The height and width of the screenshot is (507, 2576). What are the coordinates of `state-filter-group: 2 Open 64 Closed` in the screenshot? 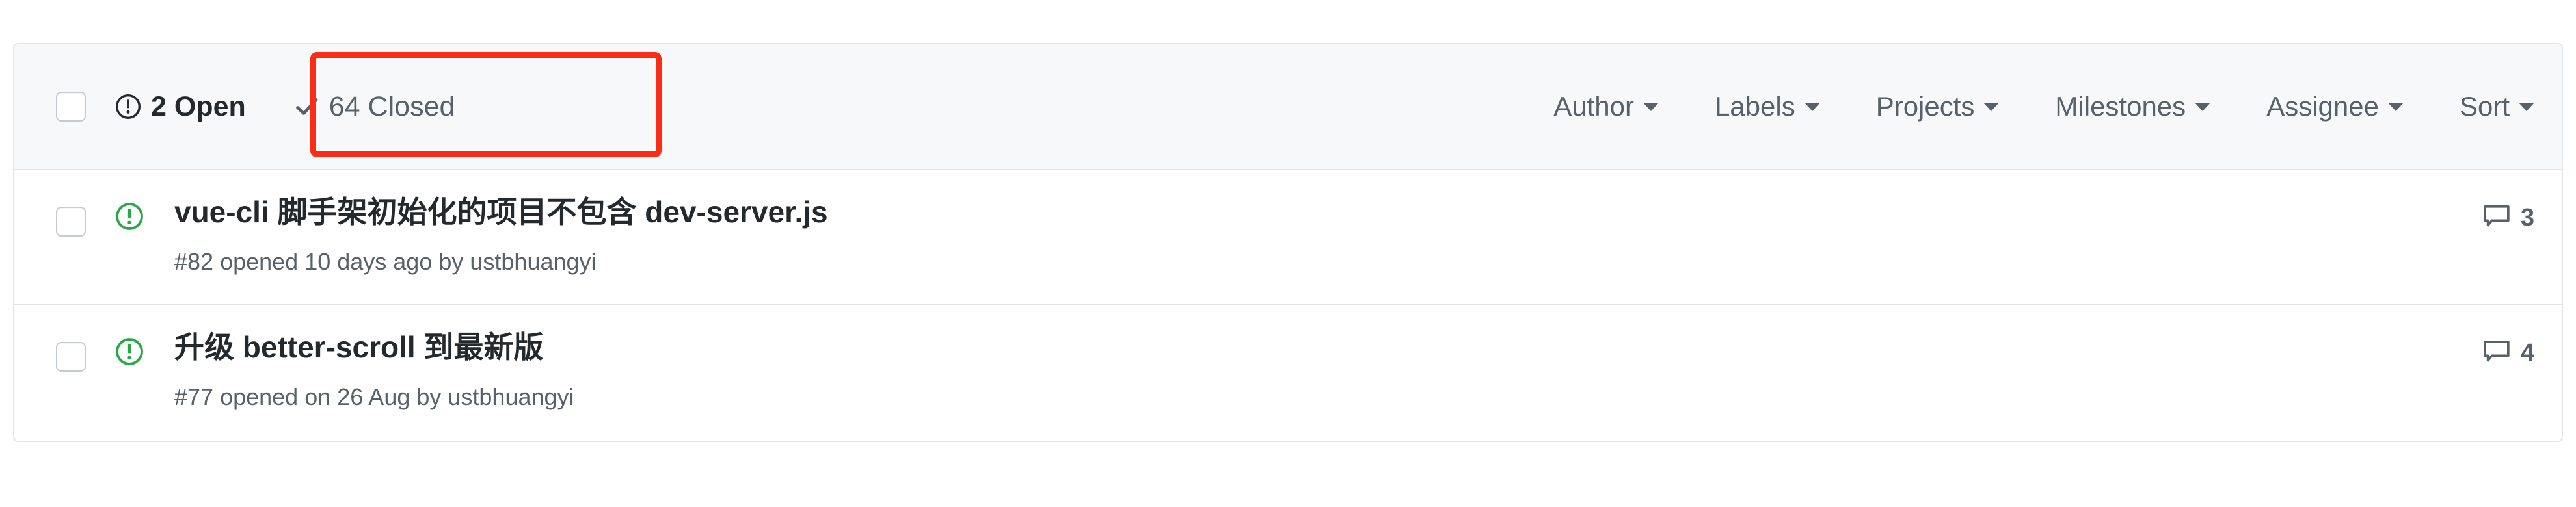 It's located at (284, 106).